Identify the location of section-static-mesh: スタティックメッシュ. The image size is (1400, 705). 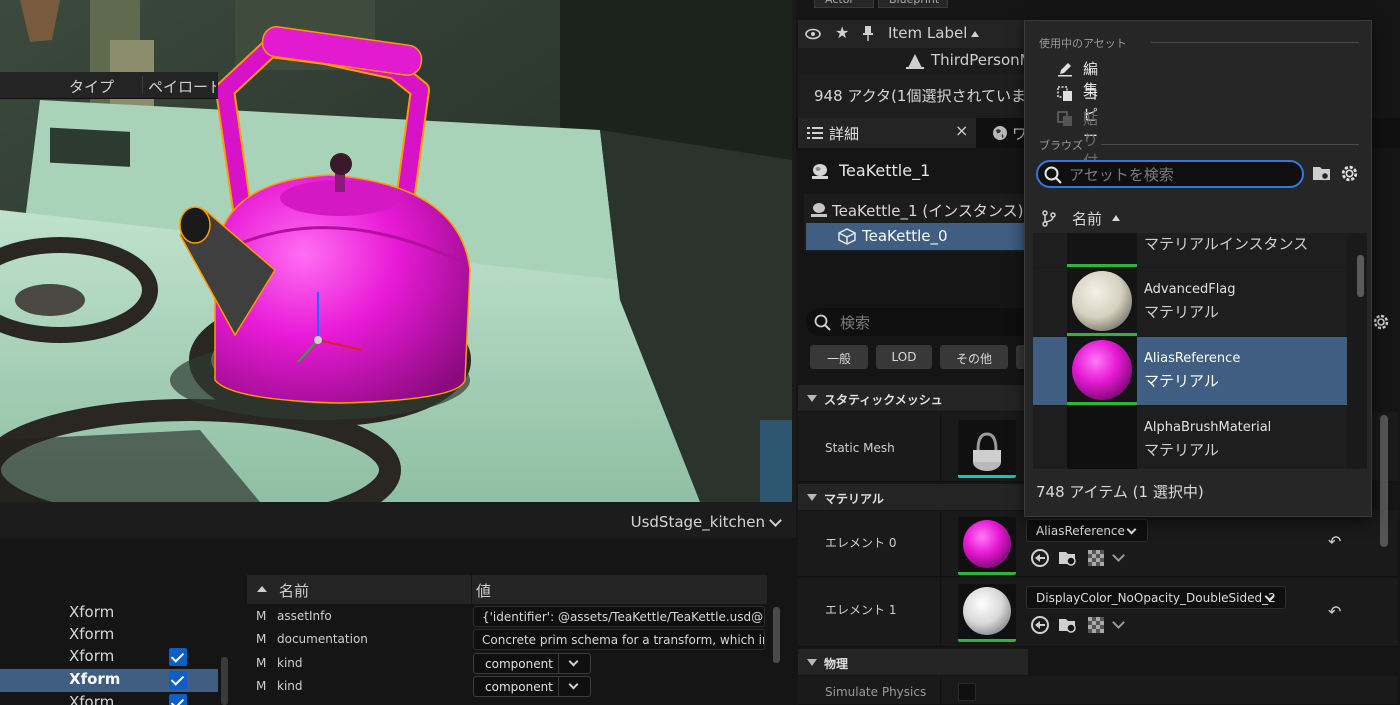
(913, 398).